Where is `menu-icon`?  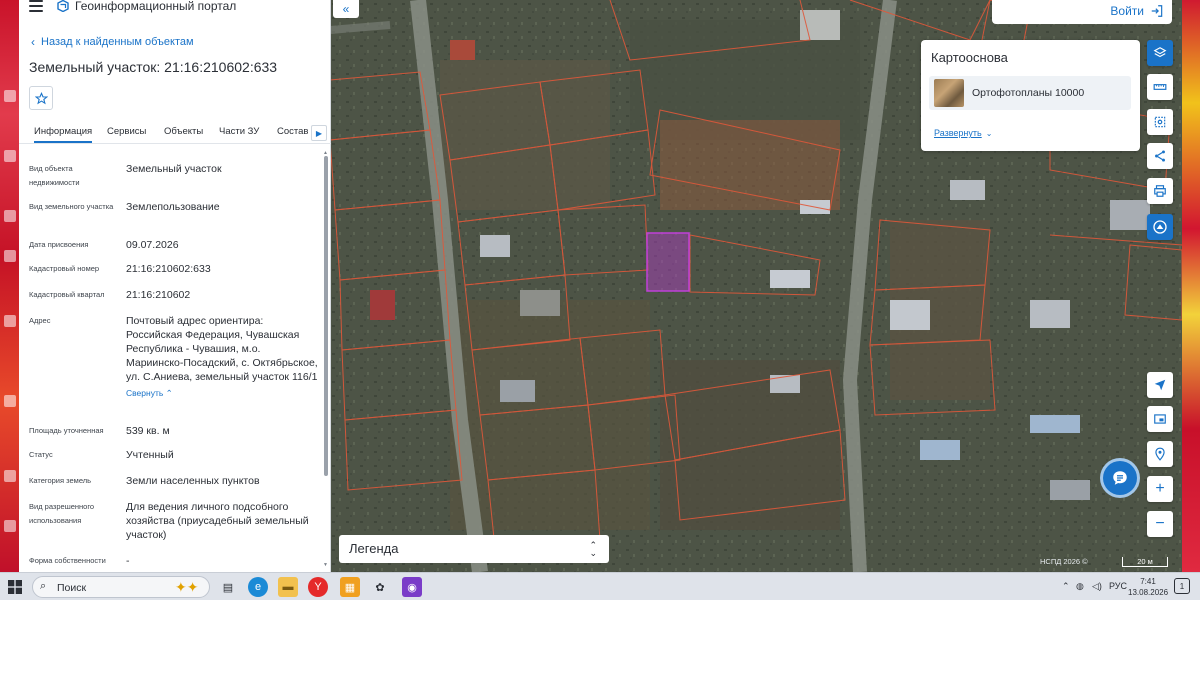 menu-icon is located at coordinates (36, 6).